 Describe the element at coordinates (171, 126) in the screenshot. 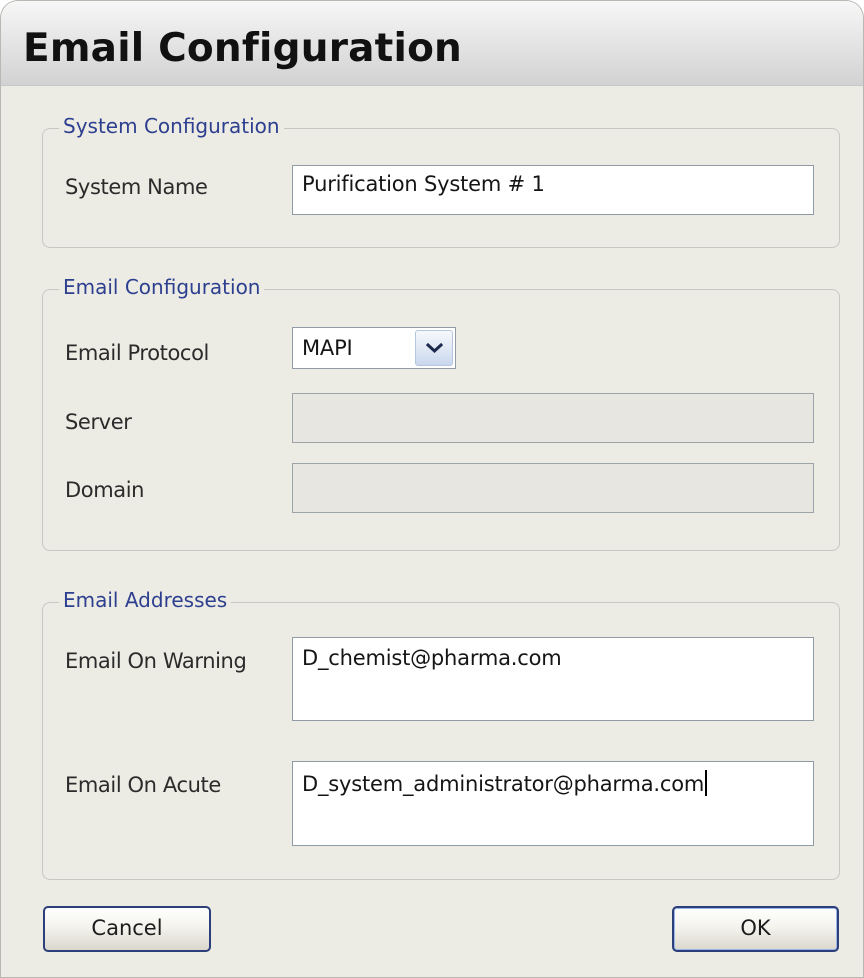

I see `system-configuration-legend: System Configuration` at that location.